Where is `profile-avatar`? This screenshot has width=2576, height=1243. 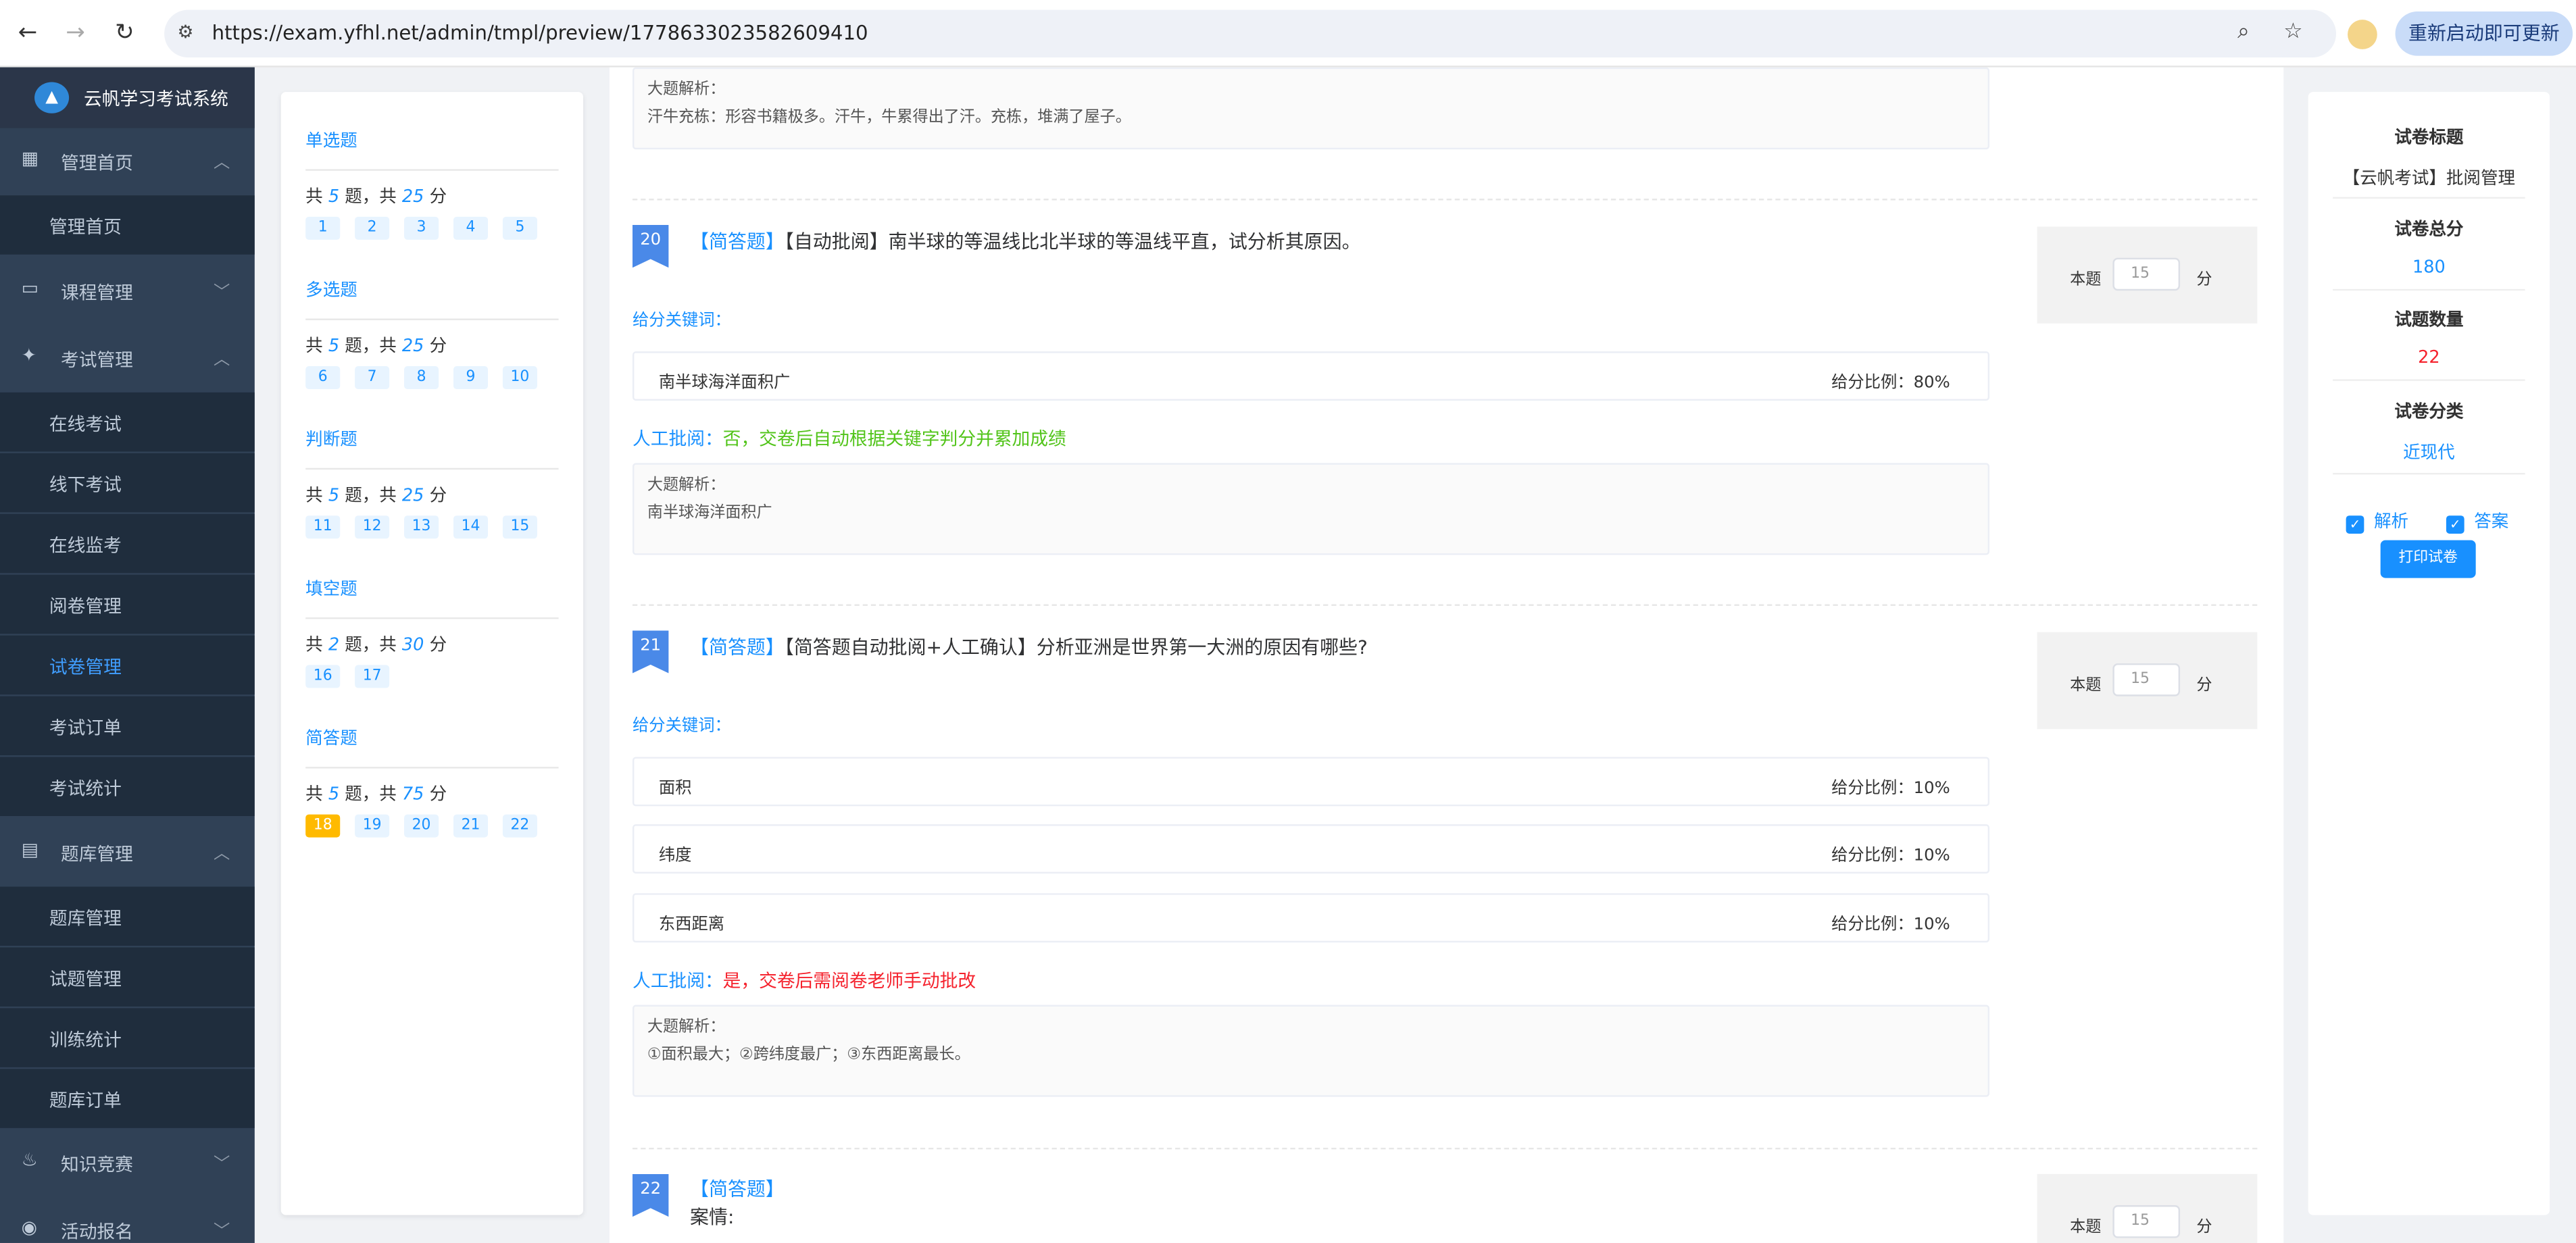
profile-avatar is located at coordinates (2363, 34).